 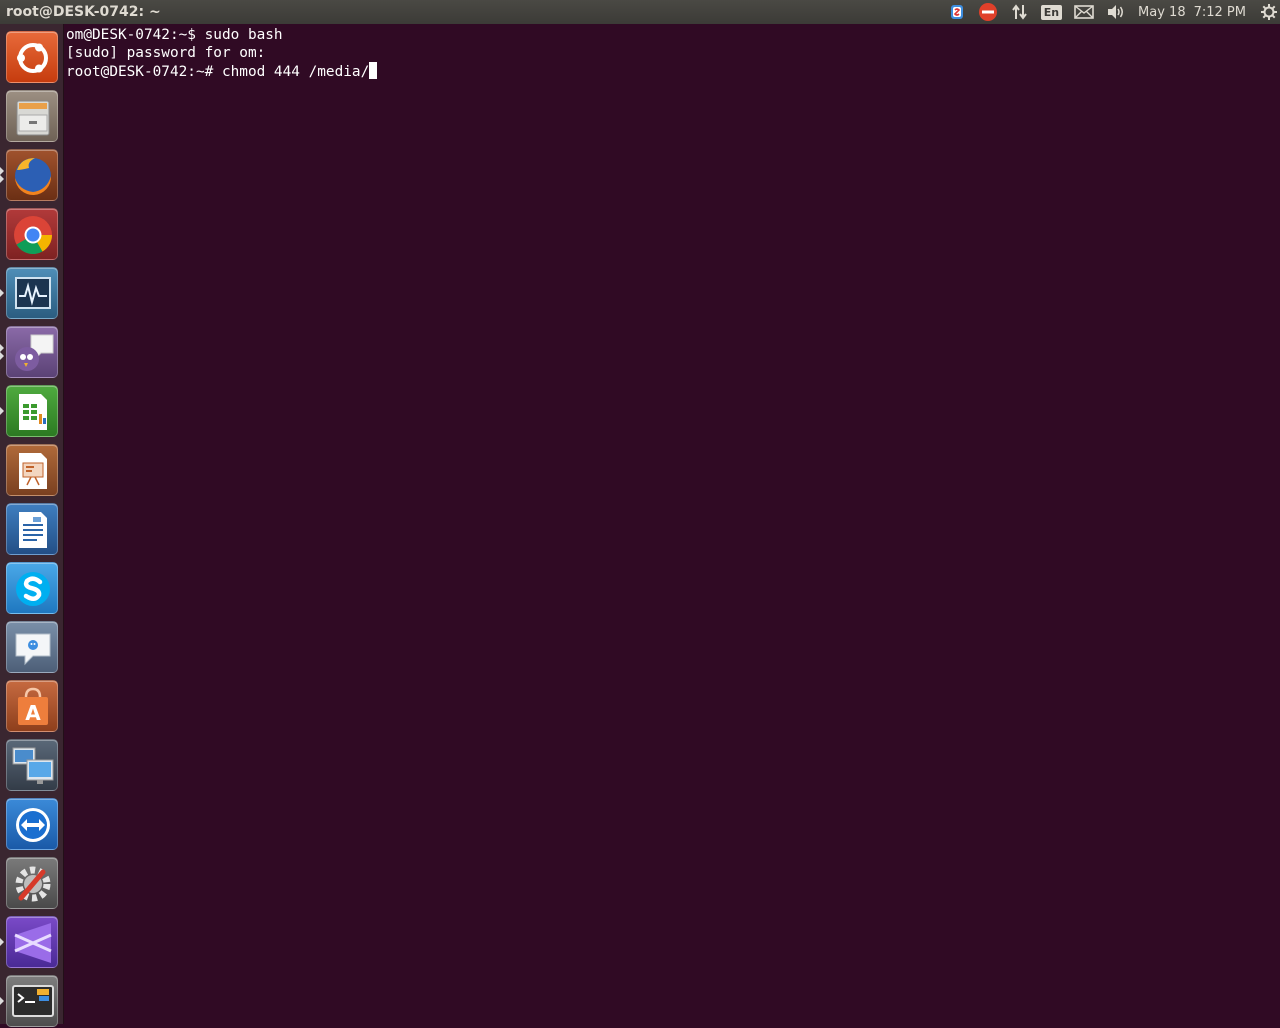 What do you see at coordinates (988, 12) in the screenshot?
I see `do-not-disturb-icon` at bounding box center [988, 12].